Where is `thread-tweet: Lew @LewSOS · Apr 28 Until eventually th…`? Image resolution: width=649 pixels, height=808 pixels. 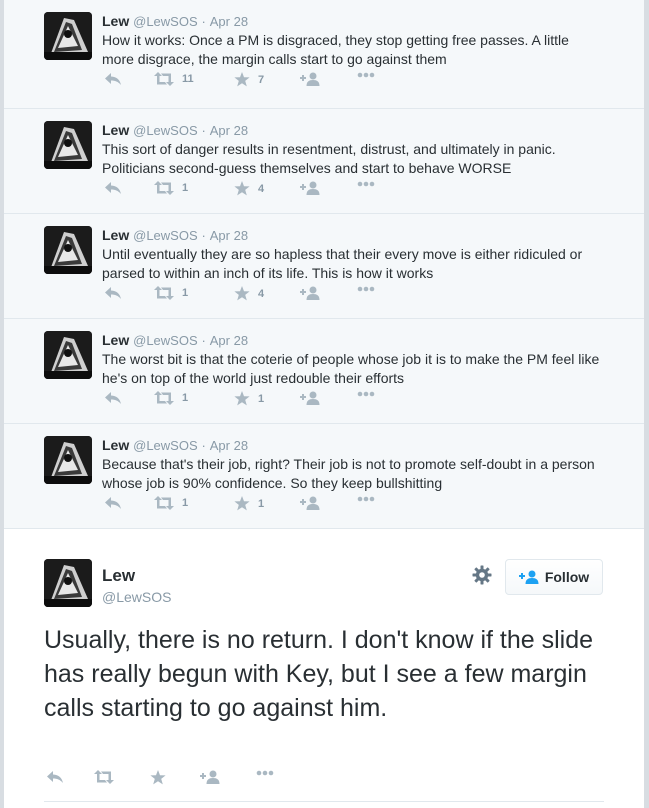 thread-tweet: Lew @LewSOS · Apr 28 Until eventually th… is located at coordinates (324, 266).